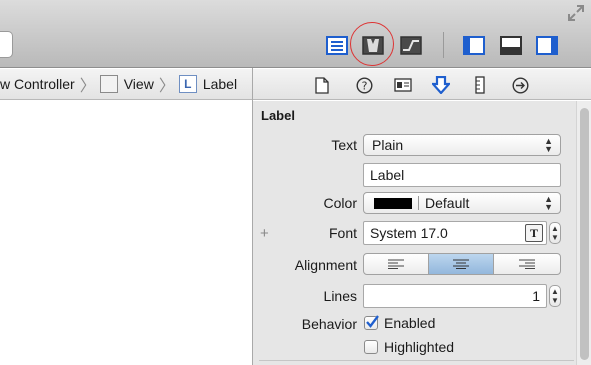 This screenshot has height=365, width=591. I want to click on enabled-checkbox, so click(371, 322).